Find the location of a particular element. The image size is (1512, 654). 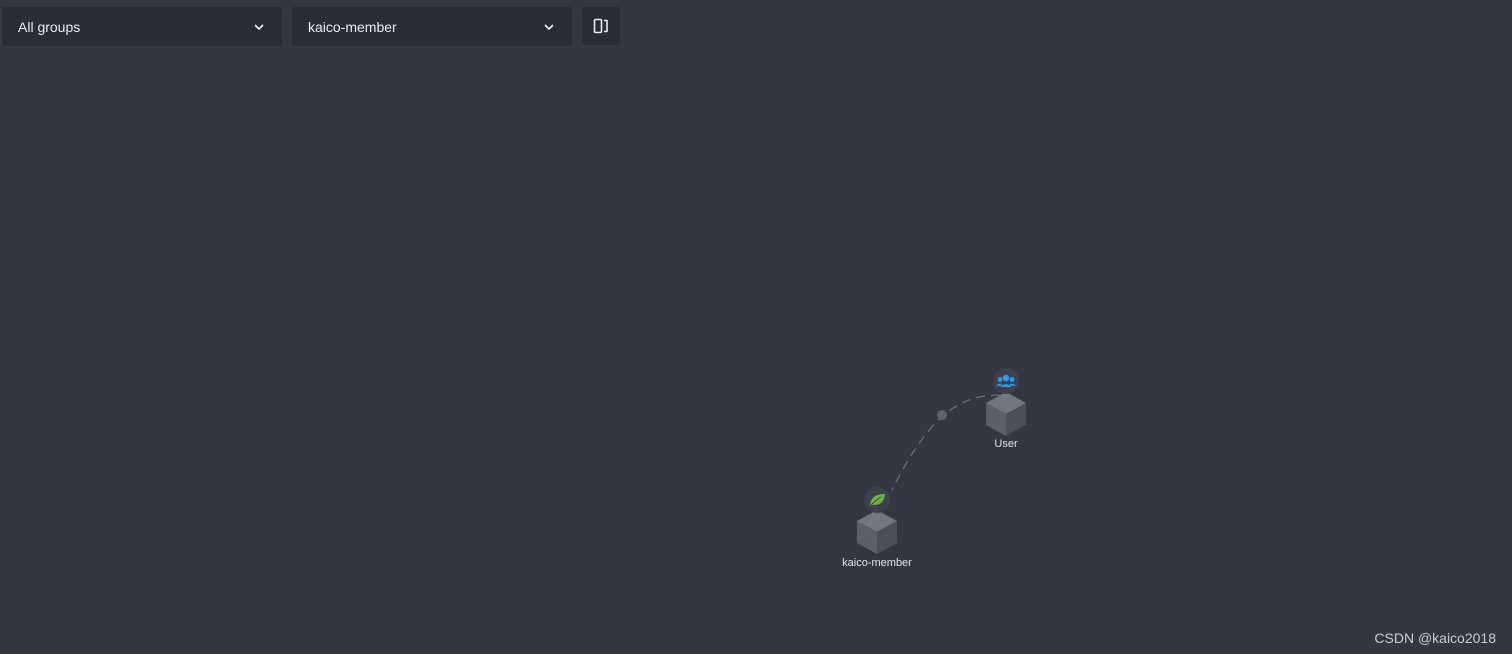

node-label-user: User is located at coordinates (1006, 444).